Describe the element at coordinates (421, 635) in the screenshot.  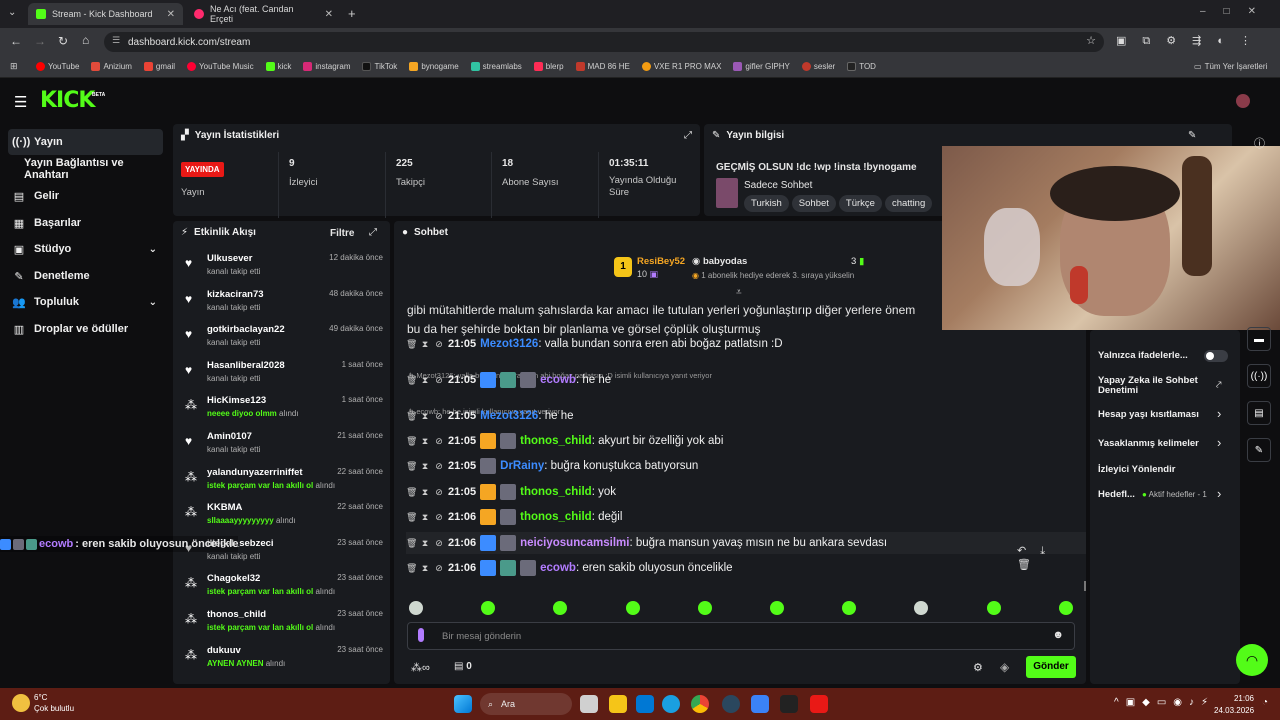
I see `microphone-icon` at that location.